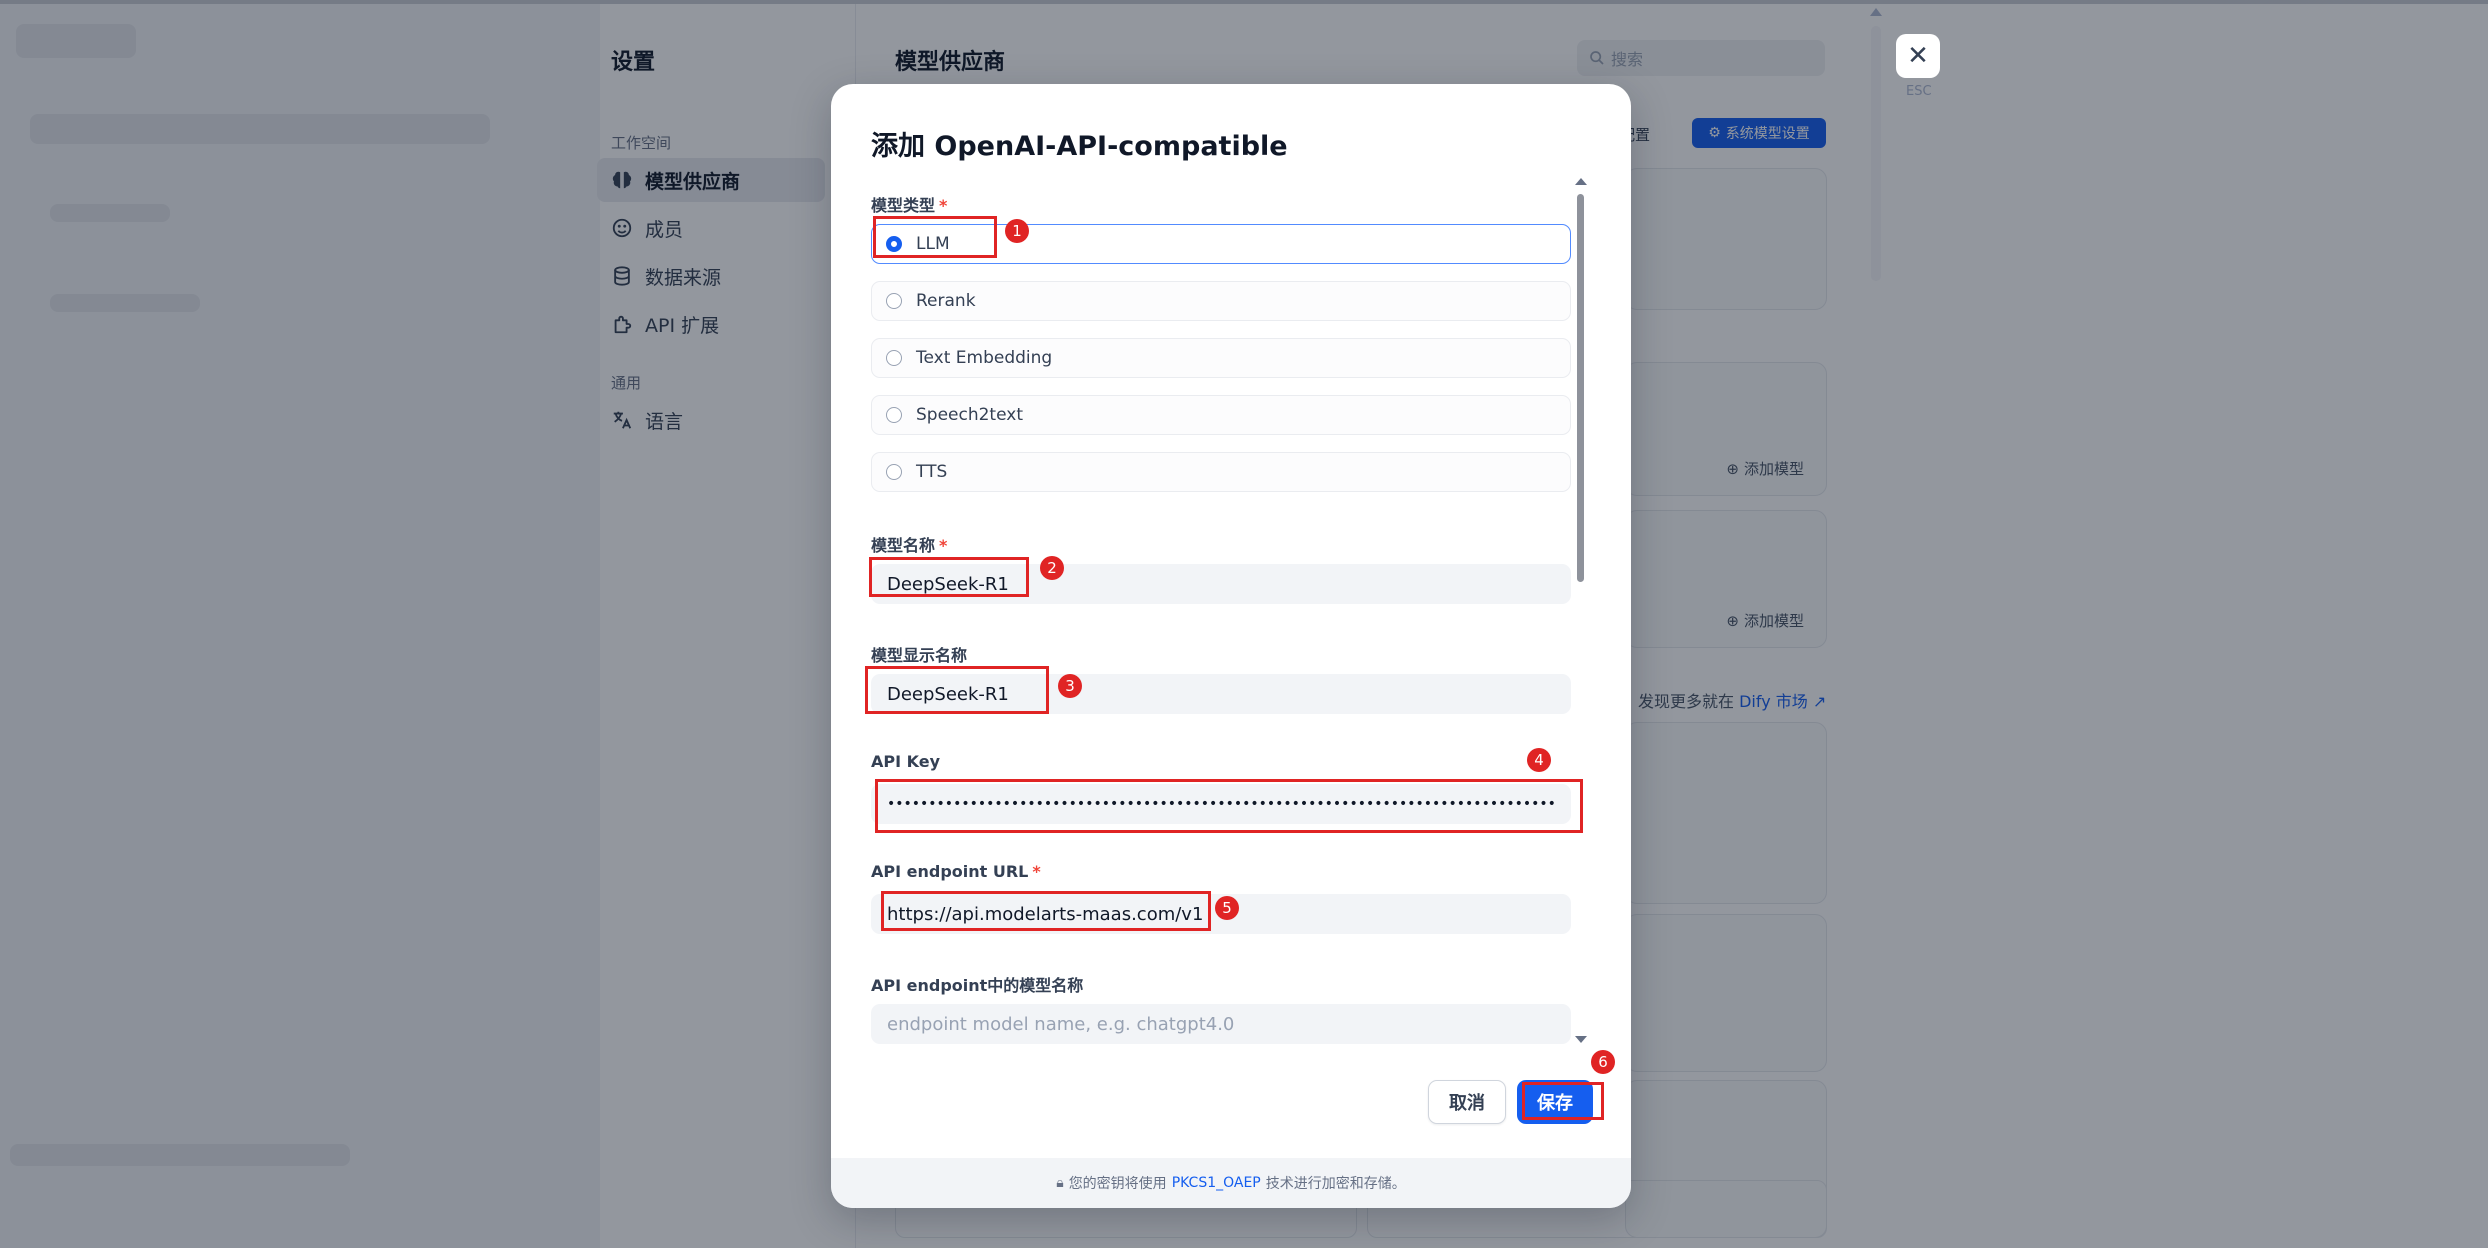 This screenshot has height=1248, width=2488. Describe the element at coordinates (956, 871) in the screenshot. I see `endpoint-url-label: API endpoint URL *` at that location.